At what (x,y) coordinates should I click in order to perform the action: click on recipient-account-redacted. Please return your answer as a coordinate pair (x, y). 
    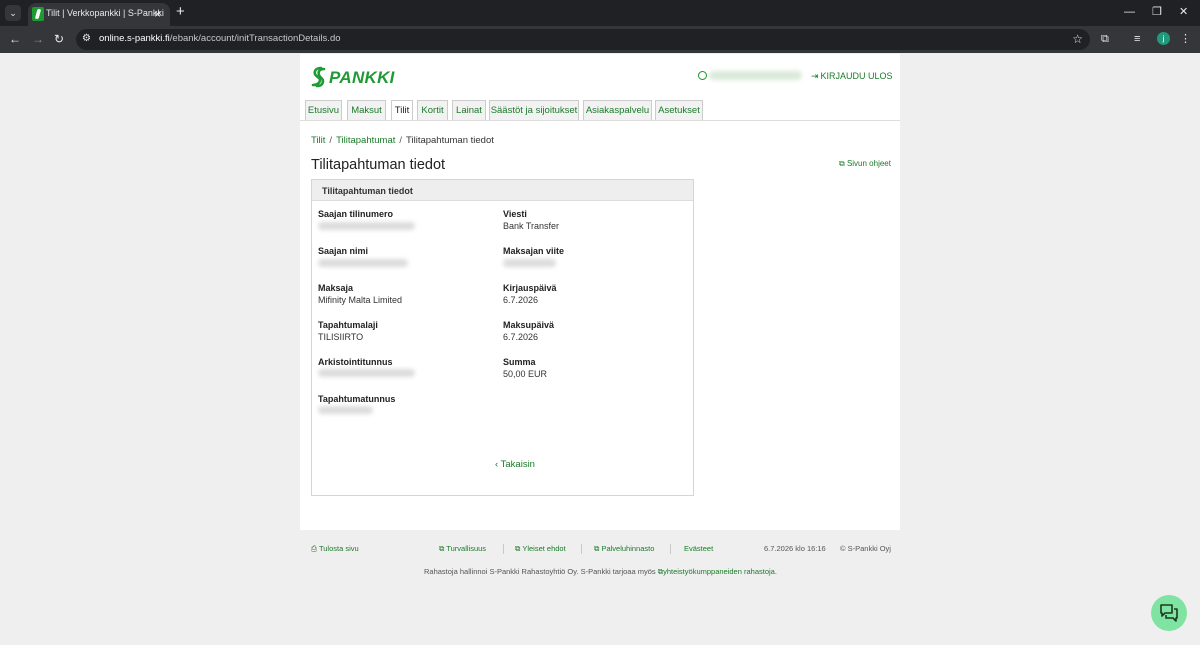
    Looking at the image, I should click on (366, 226).